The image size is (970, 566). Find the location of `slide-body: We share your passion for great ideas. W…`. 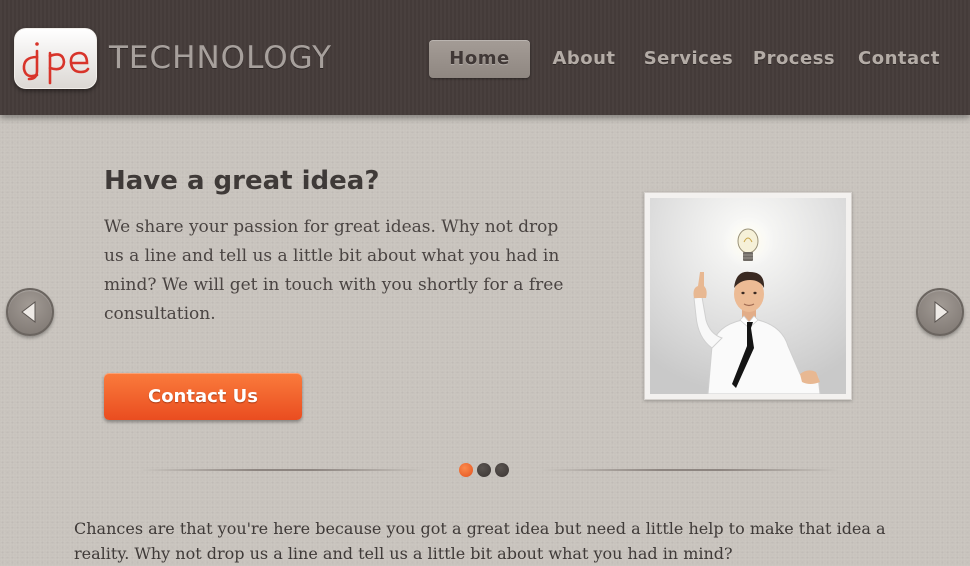

slide-body: We share your passion for great ideas. W… is located at coordinates (334, 270).